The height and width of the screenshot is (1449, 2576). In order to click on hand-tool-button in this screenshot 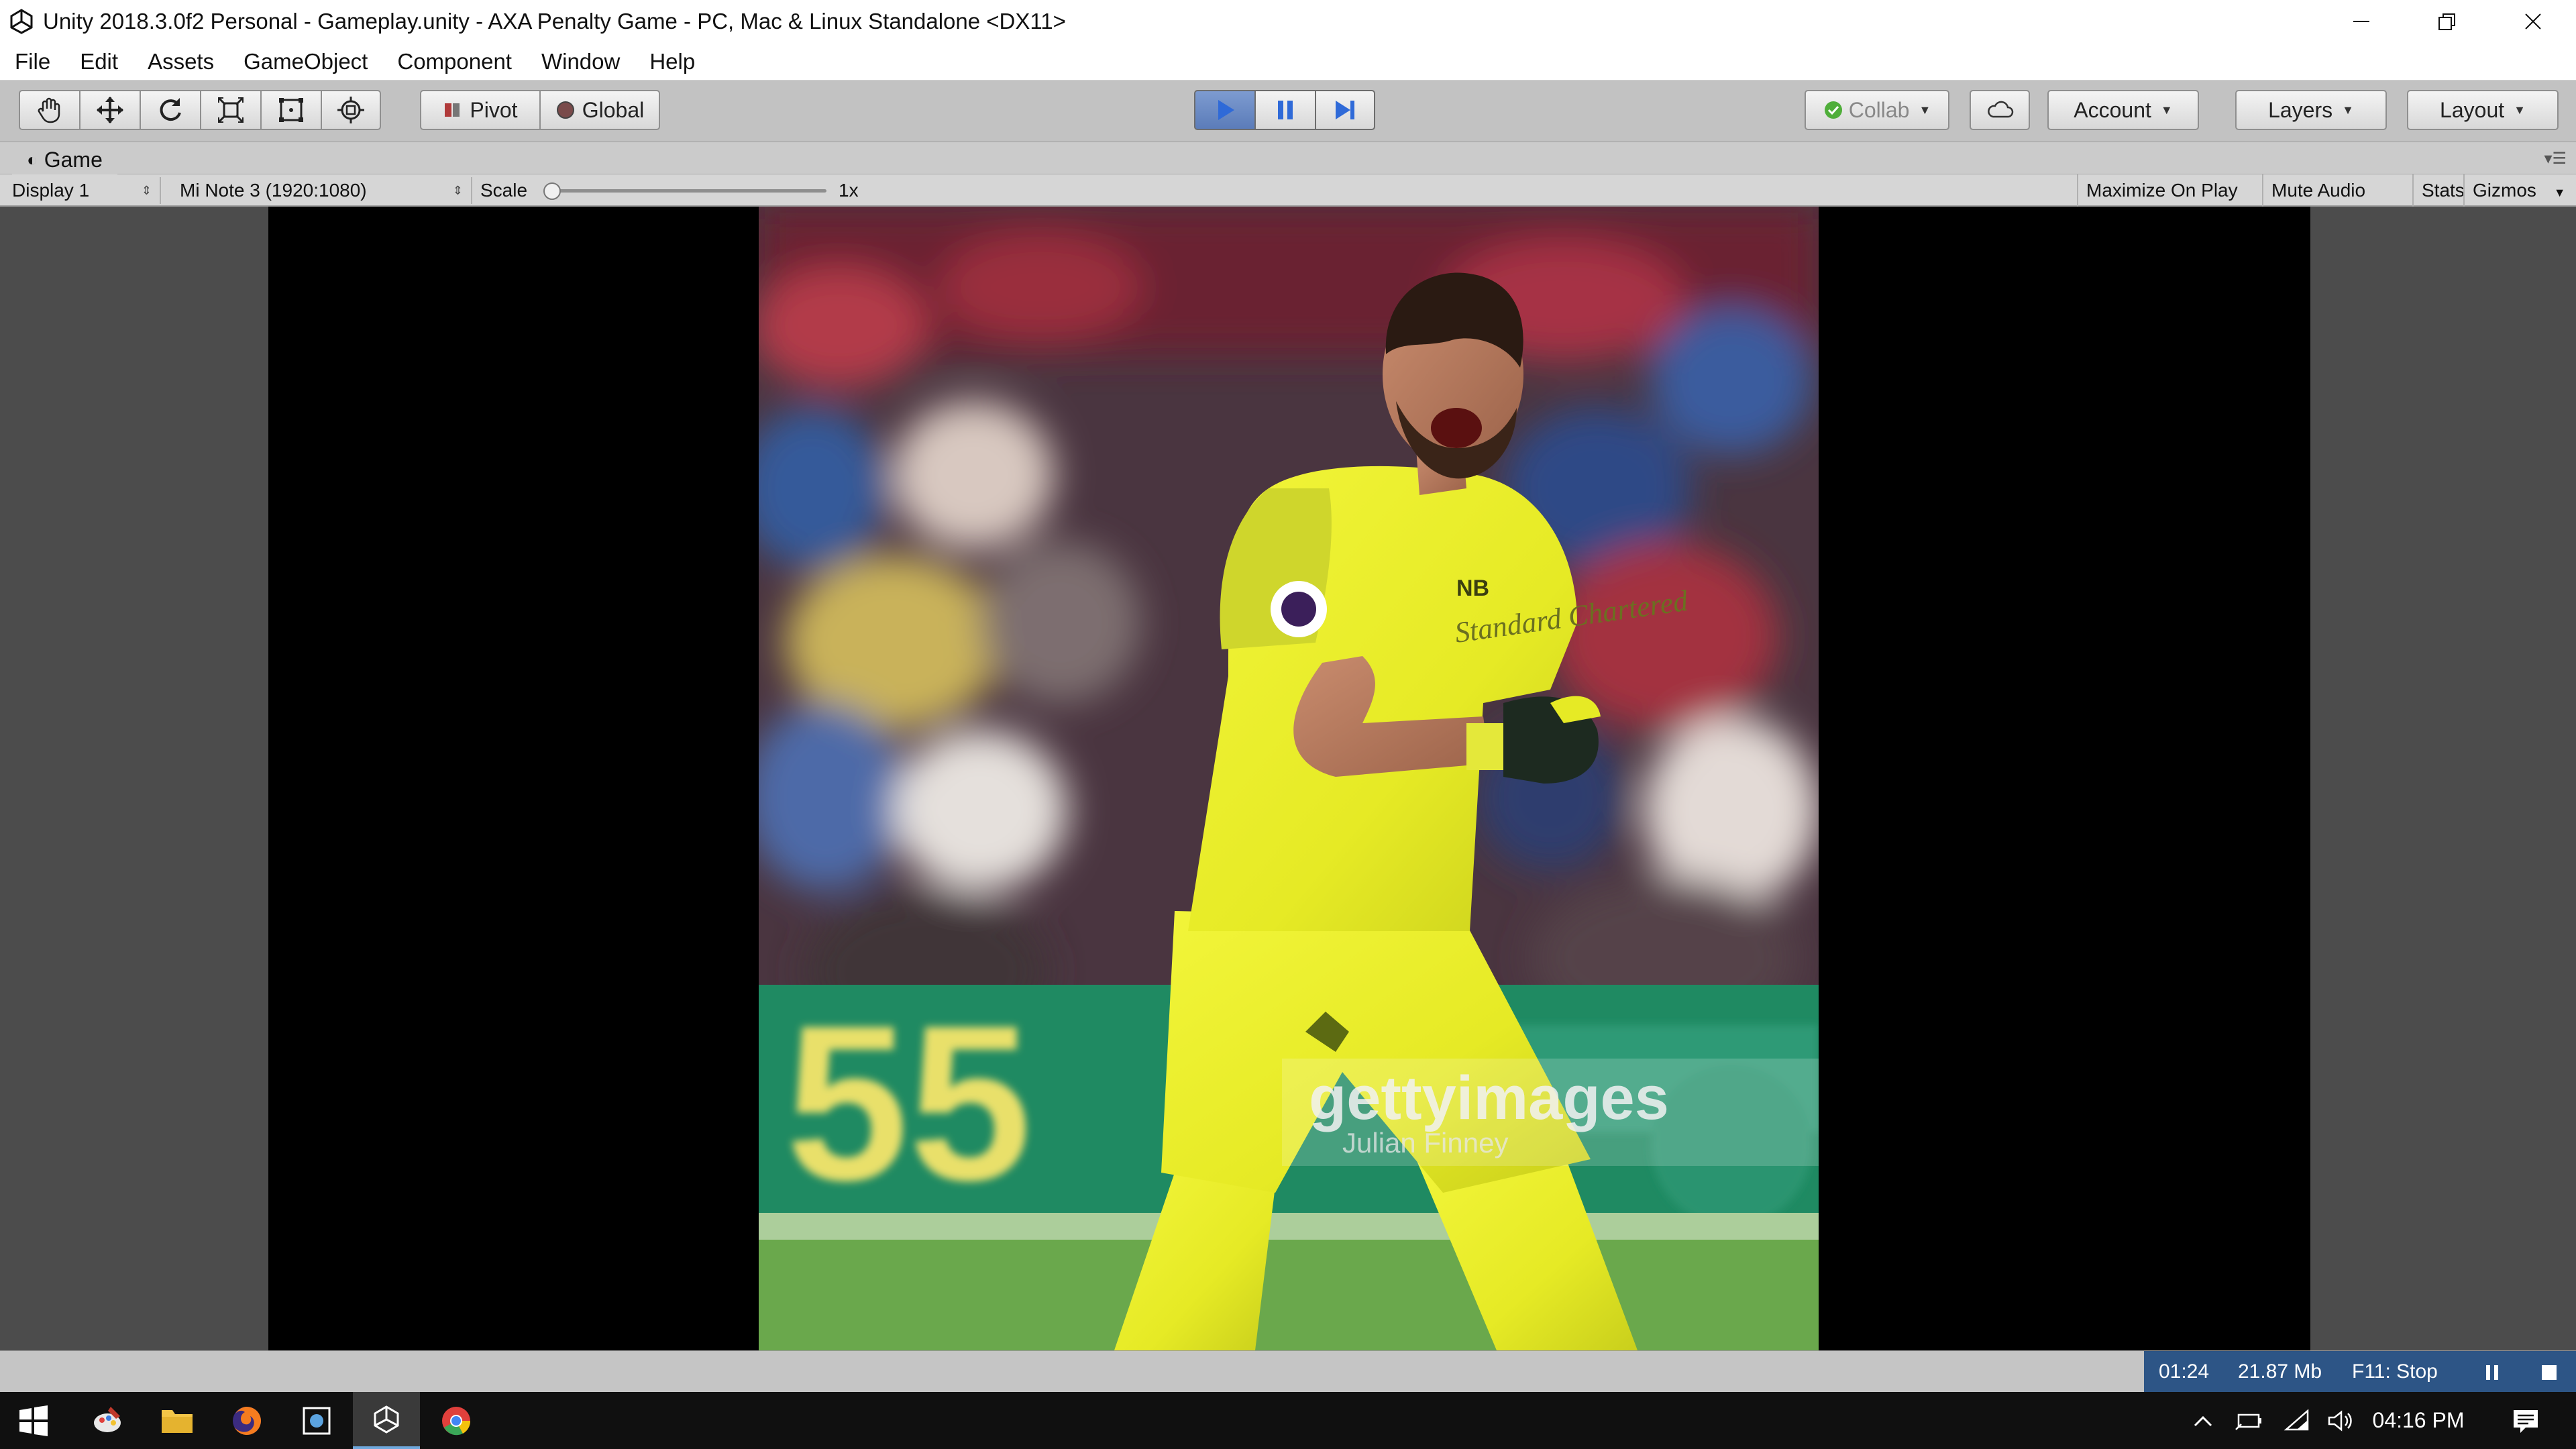, I will do `click(49, 110)`.